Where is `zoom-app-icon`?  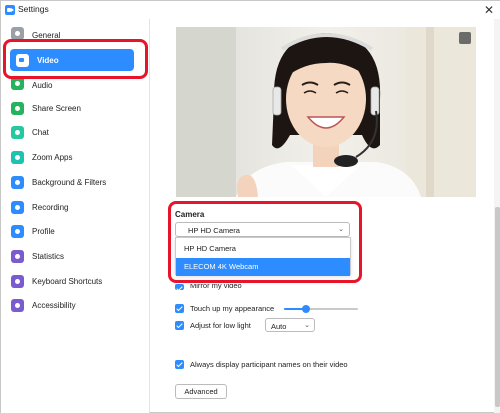 zoom-app-icon is located at coordinates (10, 10).